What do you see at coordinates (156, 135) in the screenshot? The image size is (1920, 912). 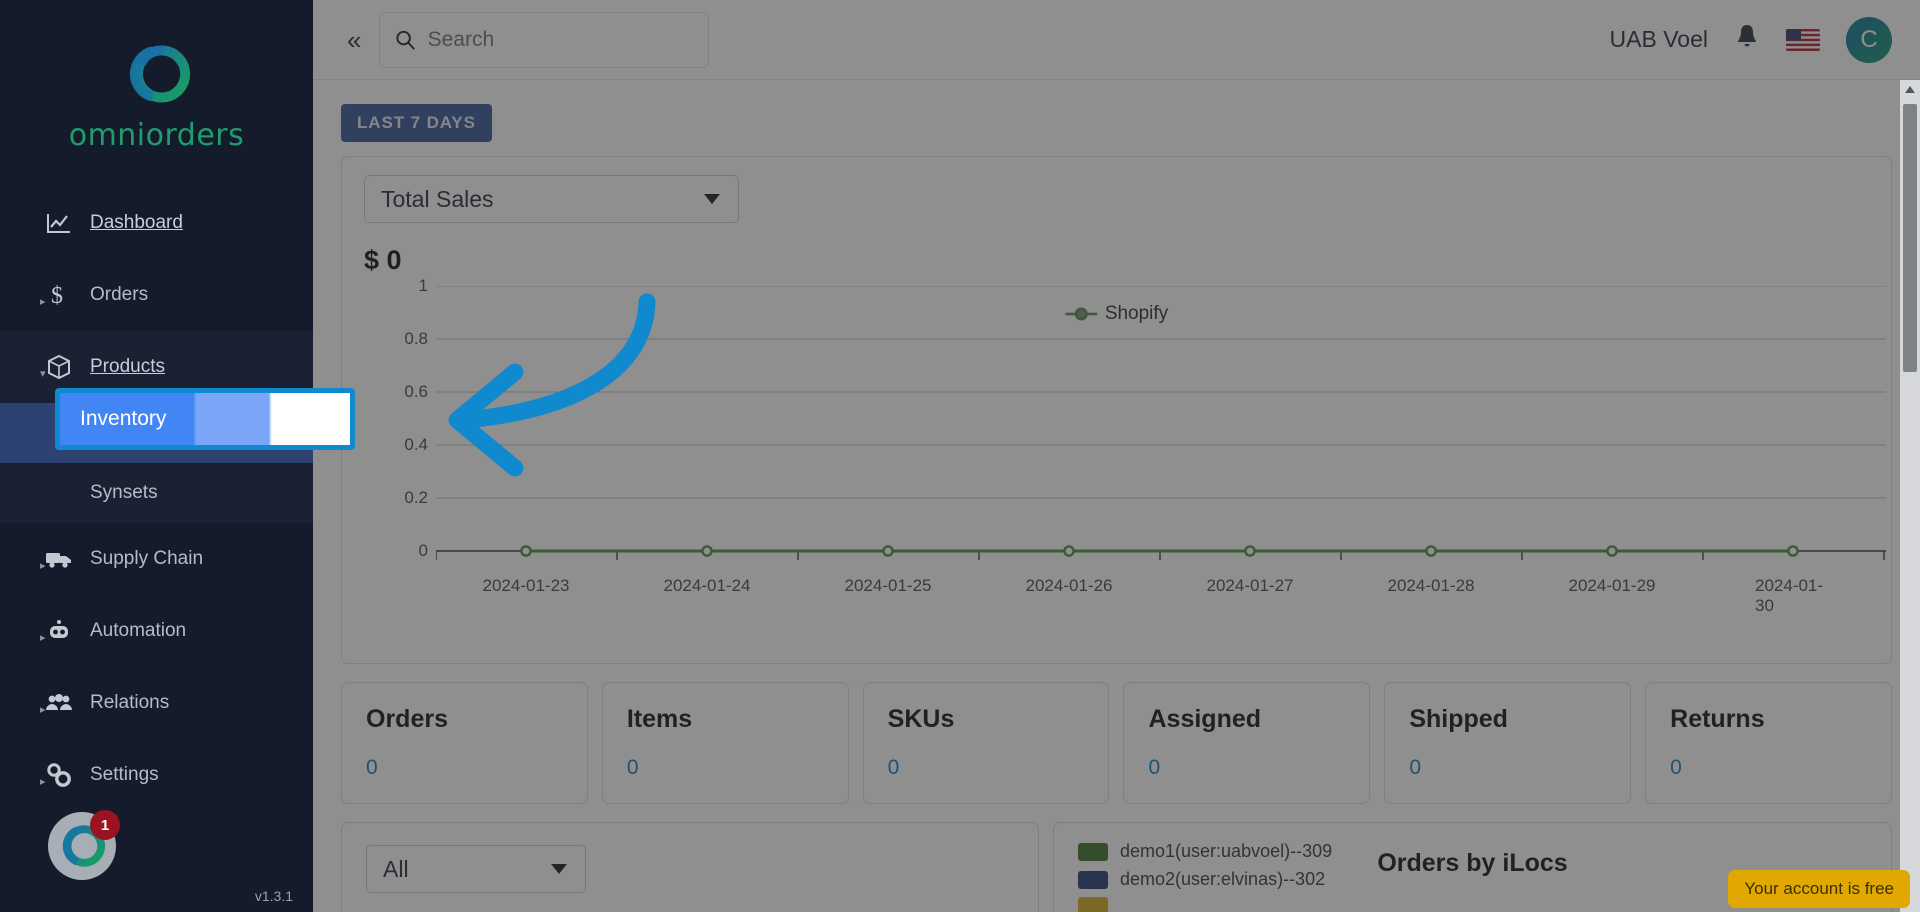 I see `brand-name: omniorders` at bounding box center [156, 135].